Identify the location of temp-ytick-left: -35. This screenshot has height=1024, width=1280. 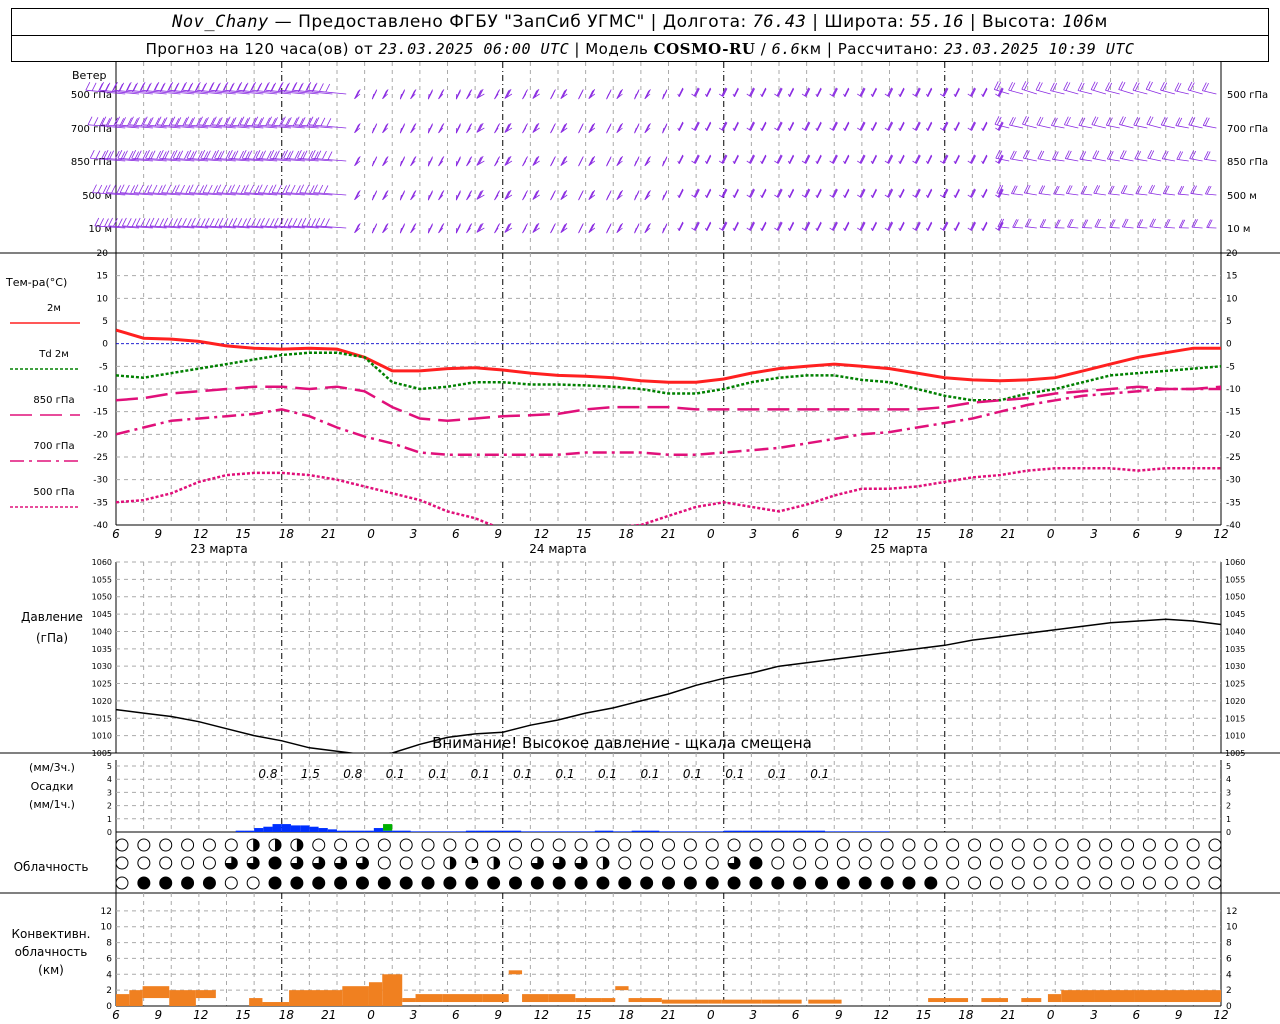
(100, 503).